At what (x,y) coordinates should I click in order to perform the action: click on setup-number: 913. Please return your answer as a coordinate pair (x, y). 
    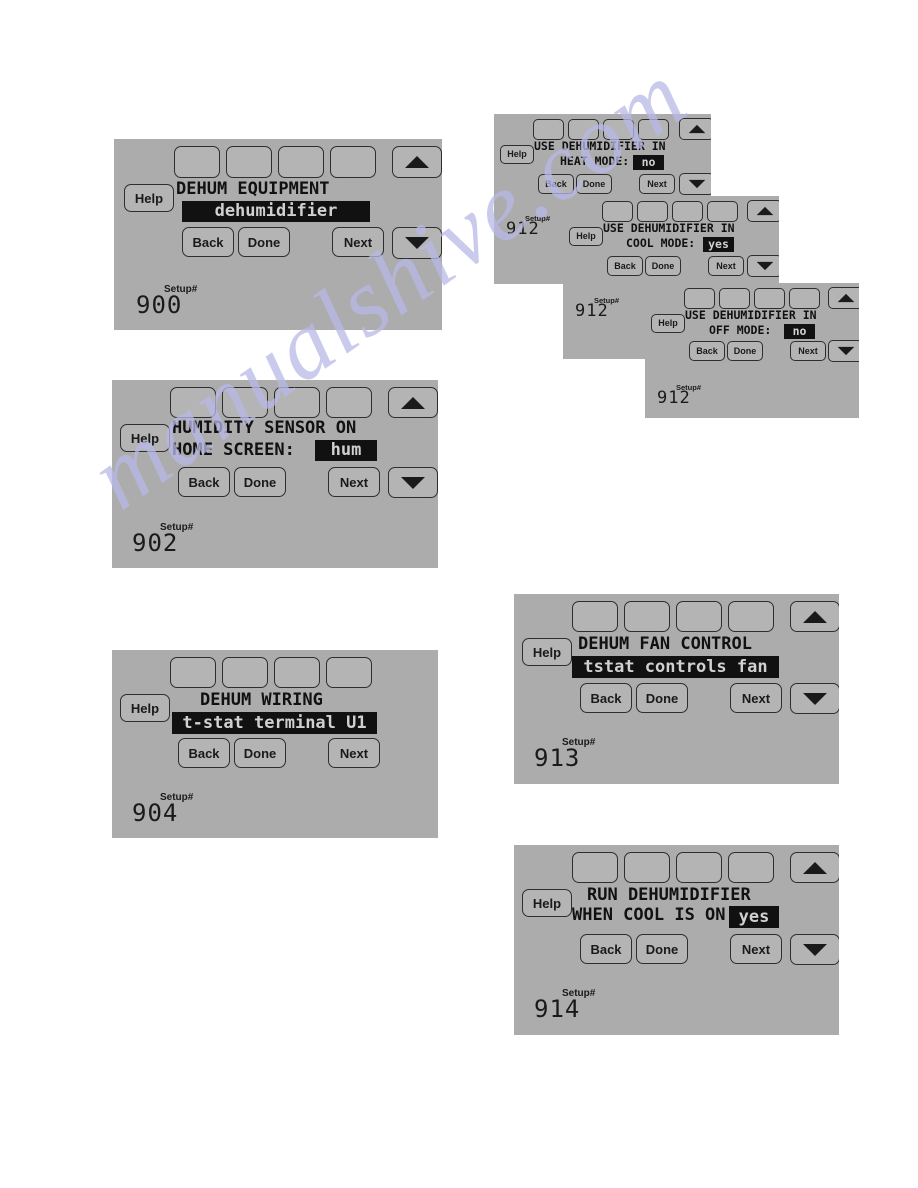
    Looking at the image, I should click on (557, 758).